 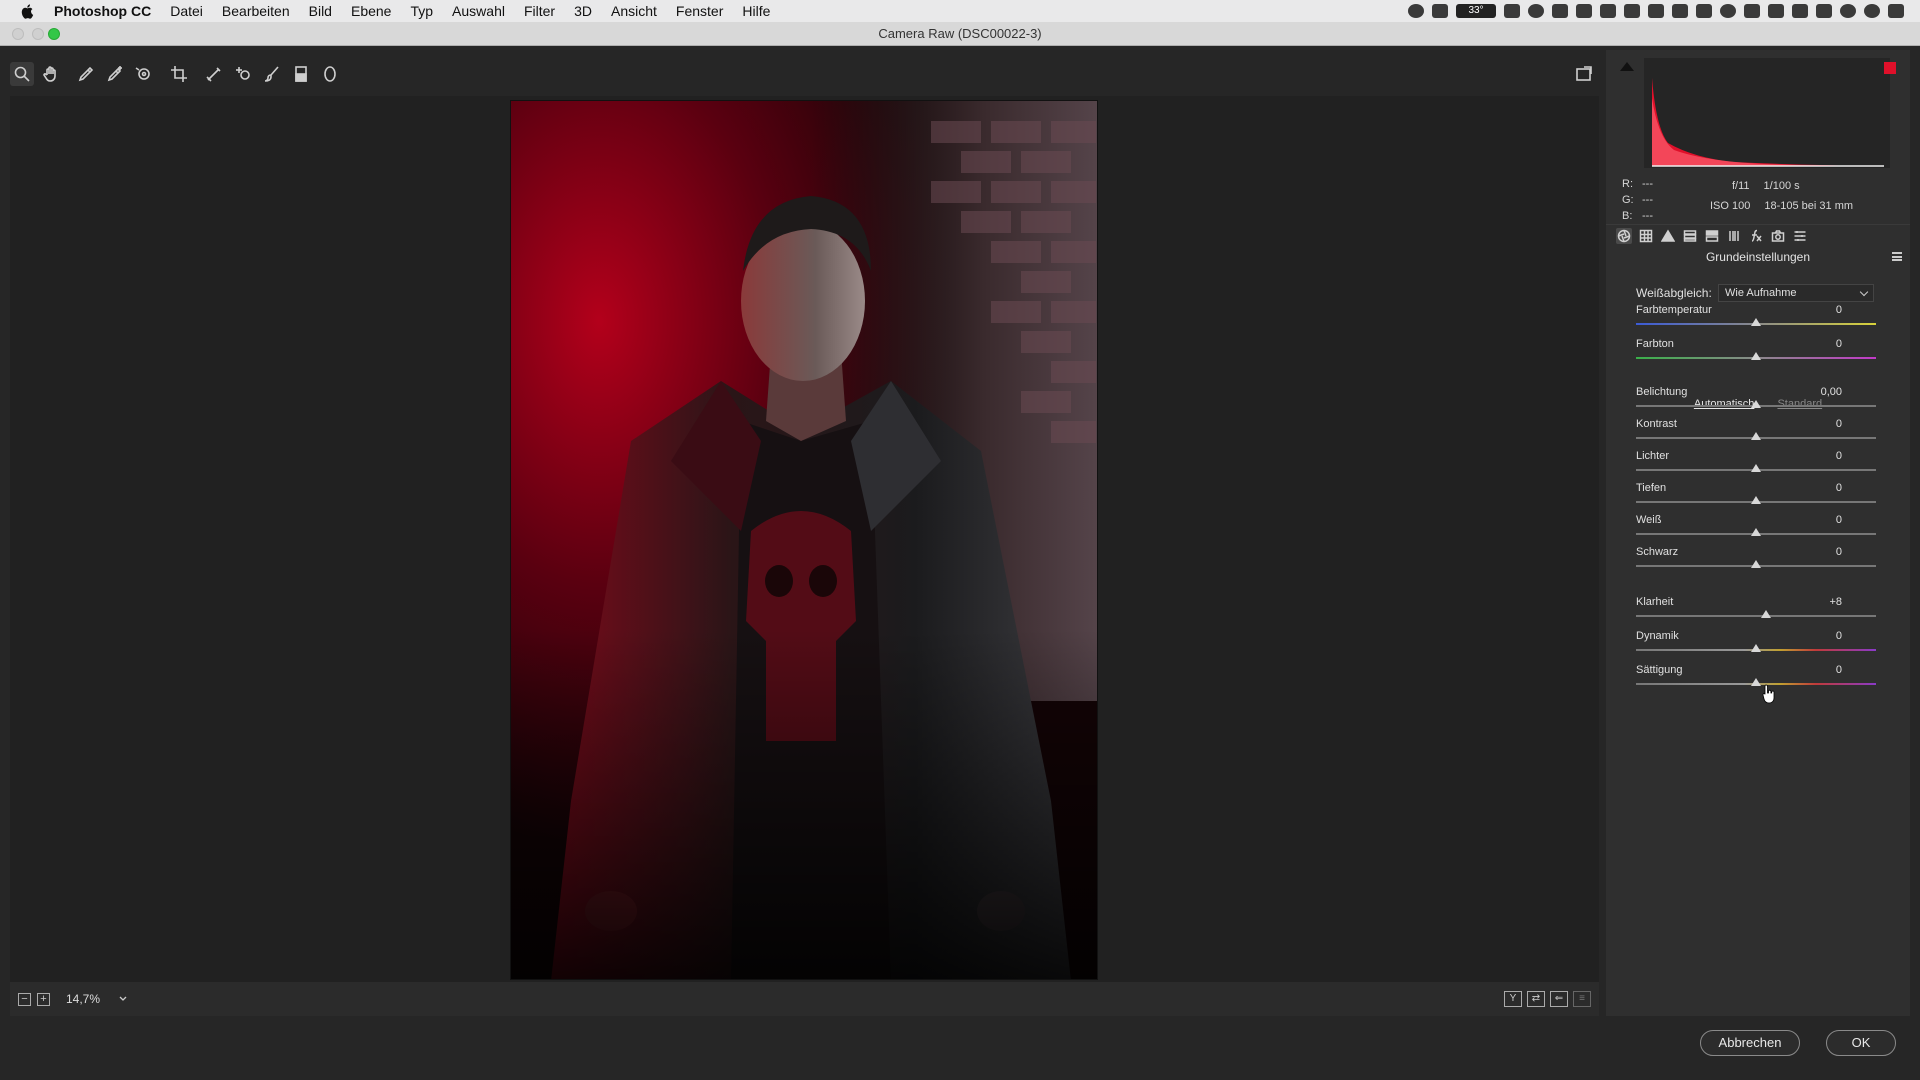 I want to click on cloud-icon, so click(x=1704, y=11).